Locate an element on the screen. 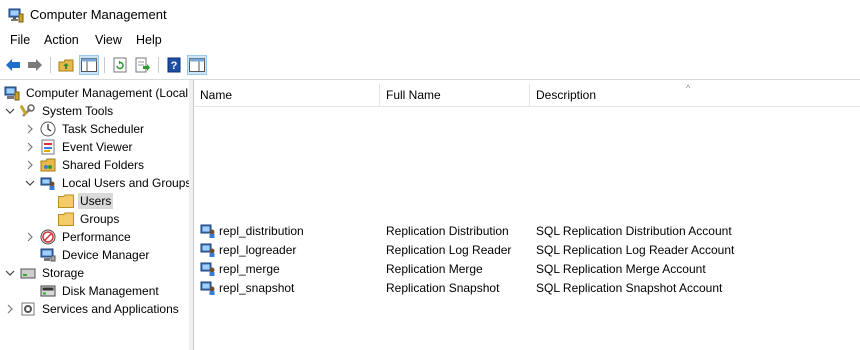 This screenshot has height=350, width=860. tree-item-label: Computer Management (Local is located at coordinates (107, 93).